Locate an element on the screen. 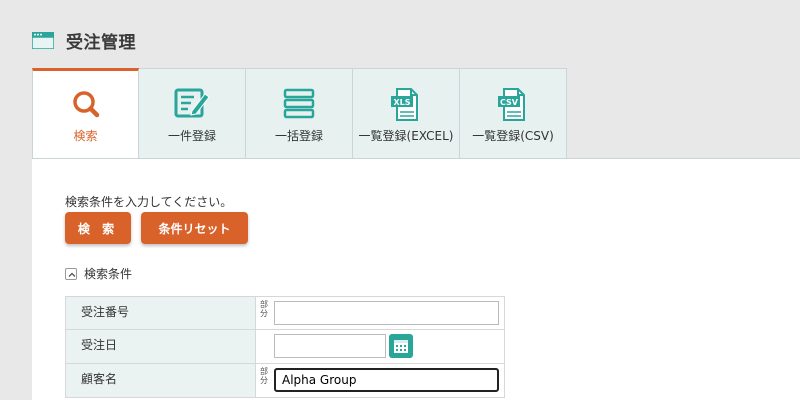 This screenshot has height=400, width=800. tab-single-register: 一件登録 is located at coordinates (192, 113).